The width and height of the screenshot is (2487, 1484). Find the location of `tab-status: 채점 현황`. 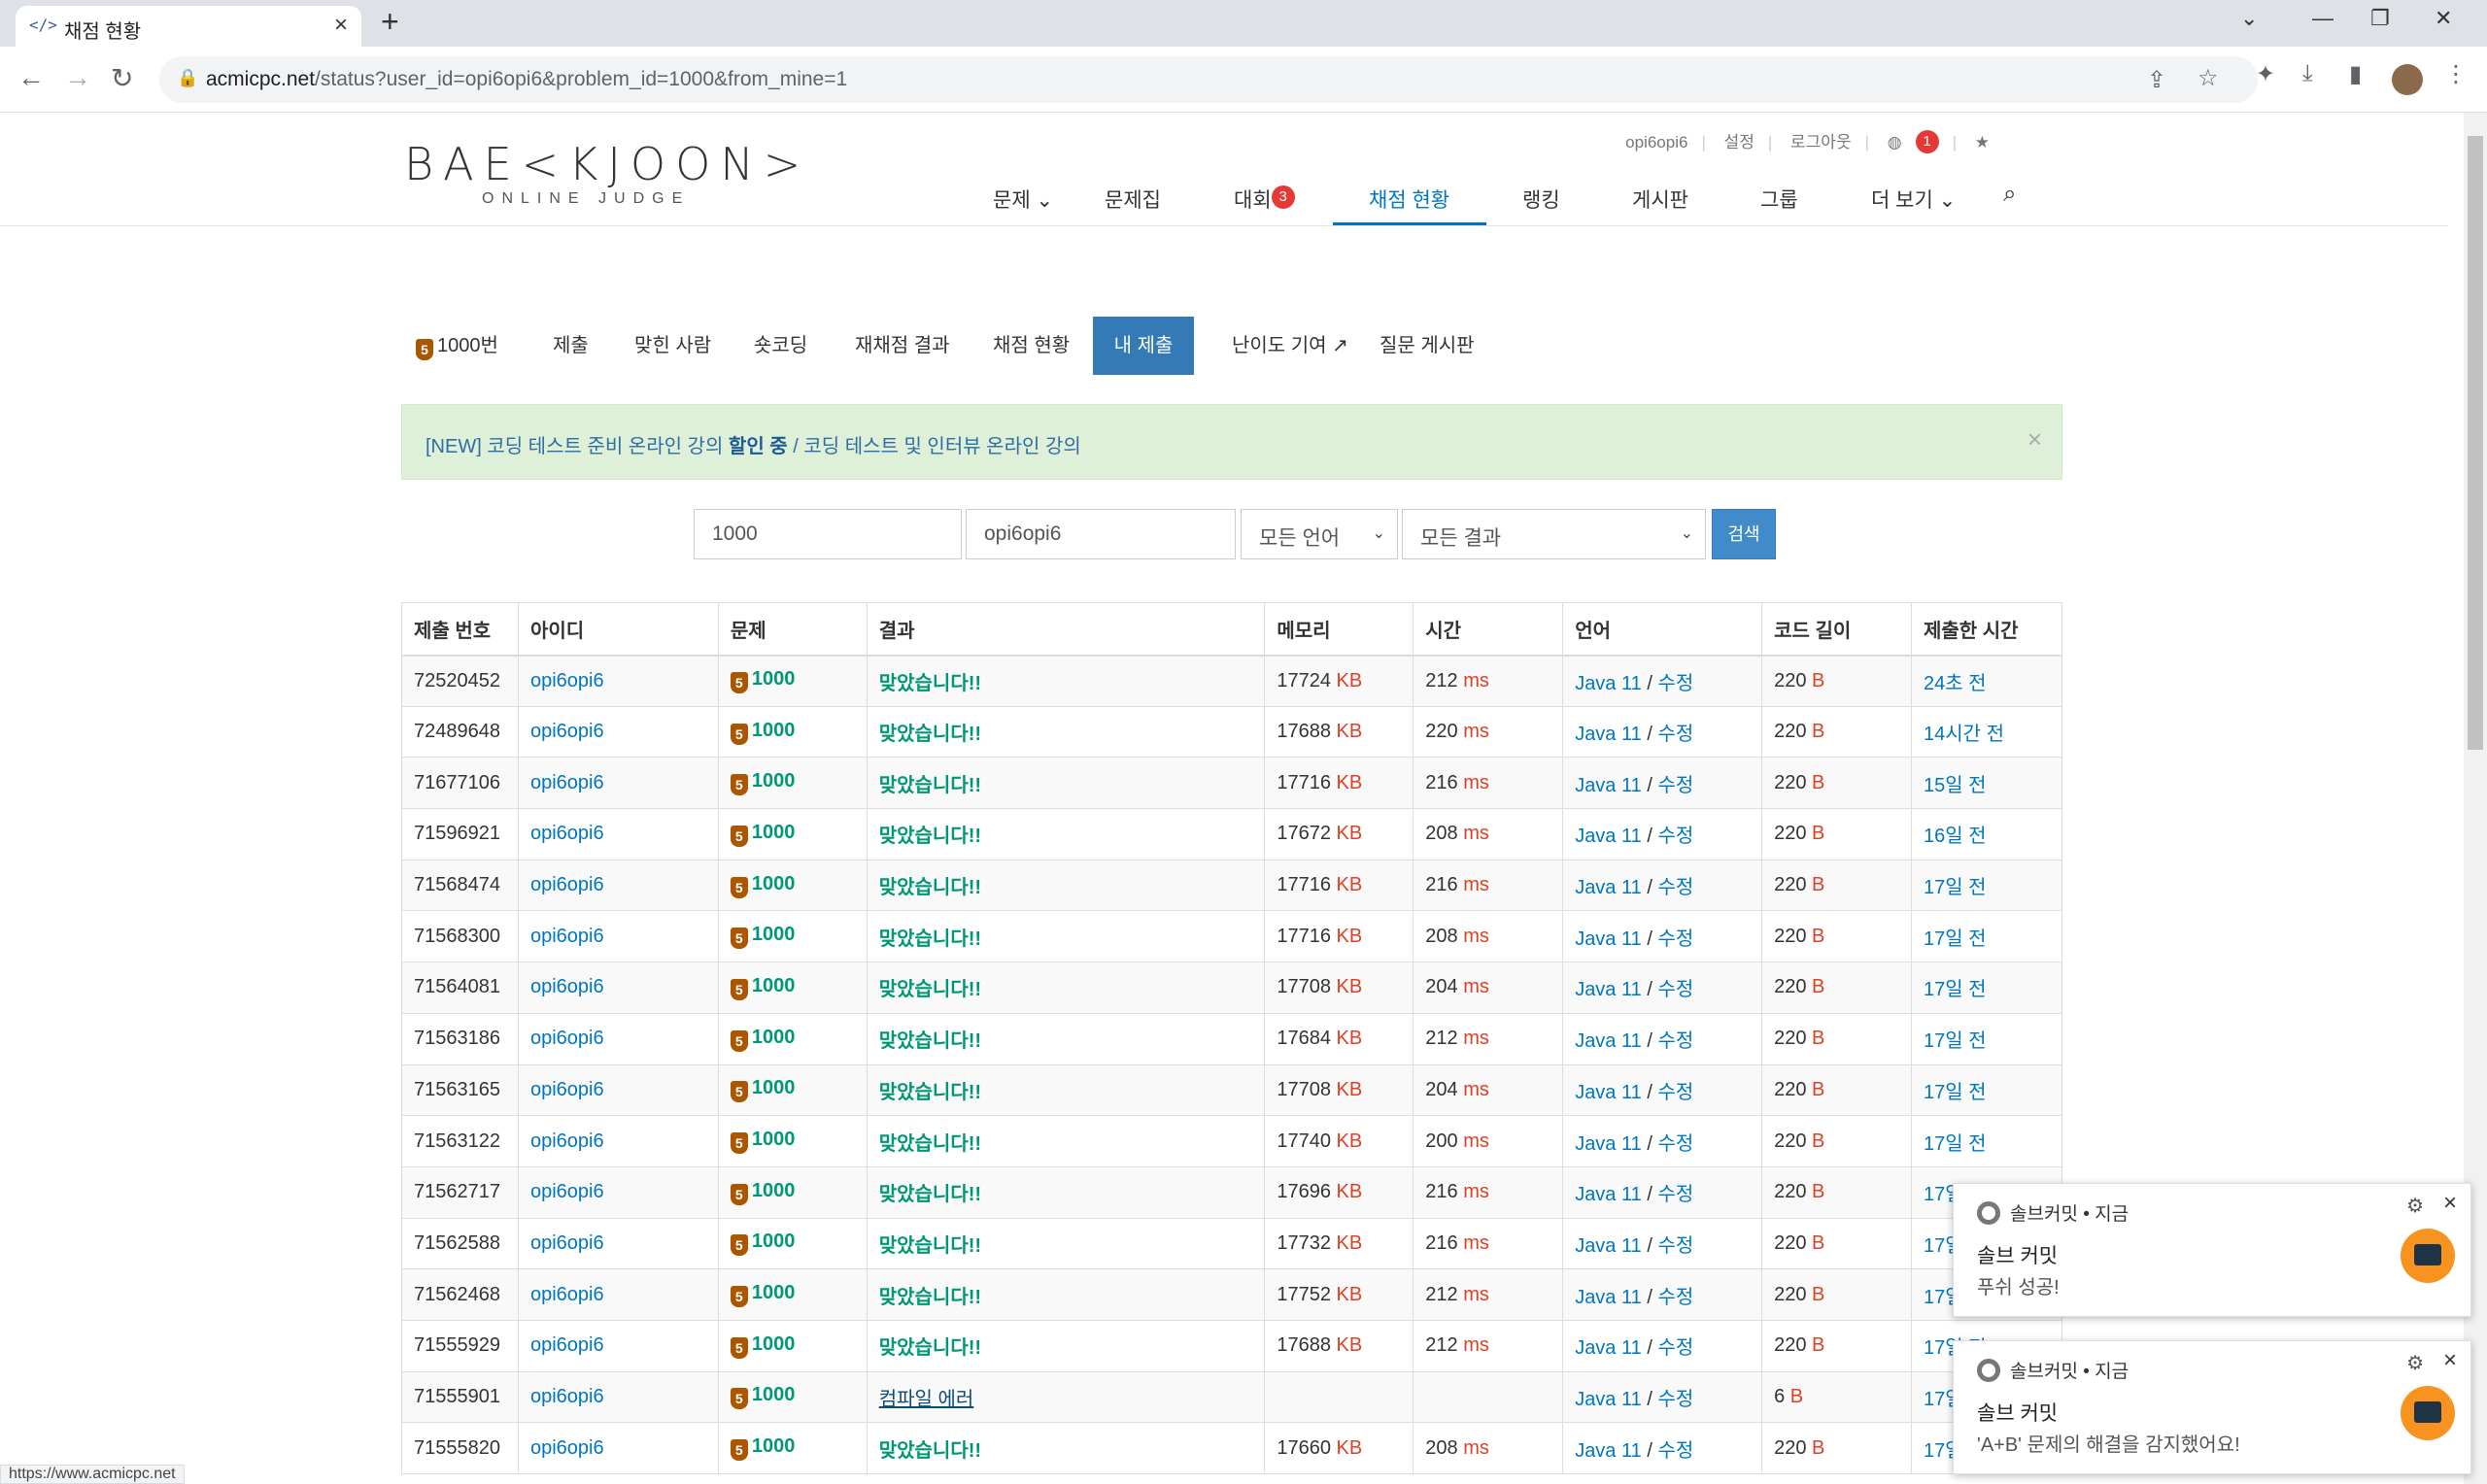

tab-status: 채점 현황 is located at coordinates (1031, 346).